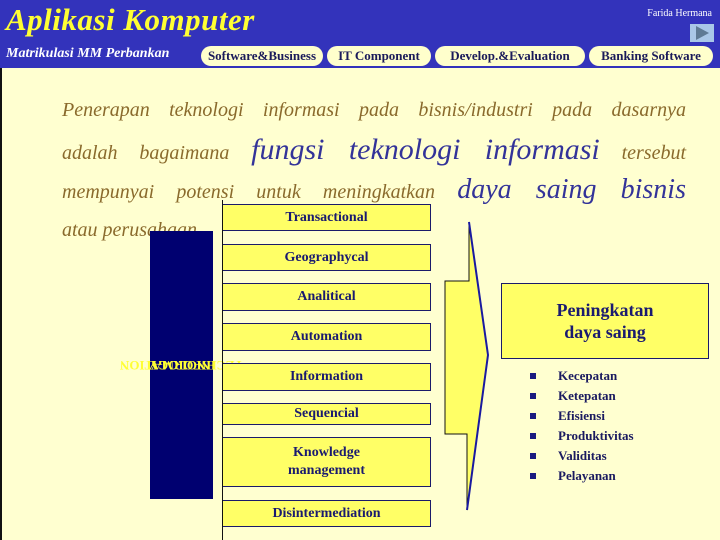  What do you see at coordinates (587, 395) in the screenshot?
I see `benefit-label: Ketepatan` at bounding box center [587, 395].